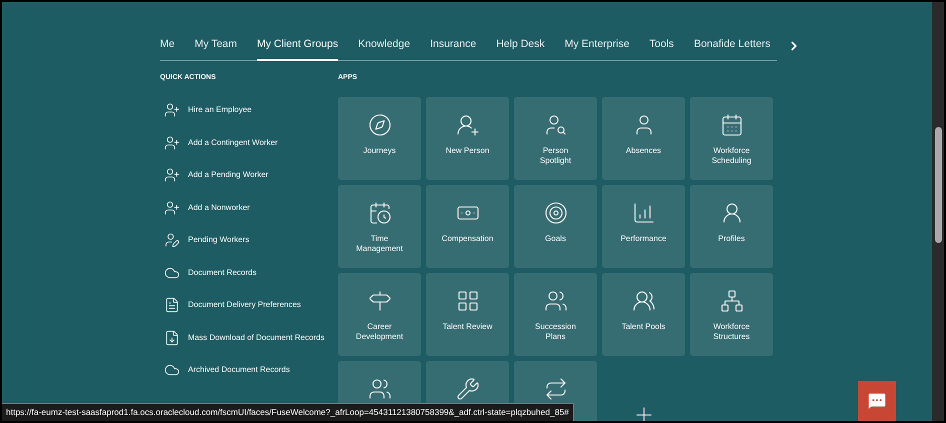 The height and width of the screenshot is (423, 946). I want to click on quick-action-link: Document Records, so click(249, 273).